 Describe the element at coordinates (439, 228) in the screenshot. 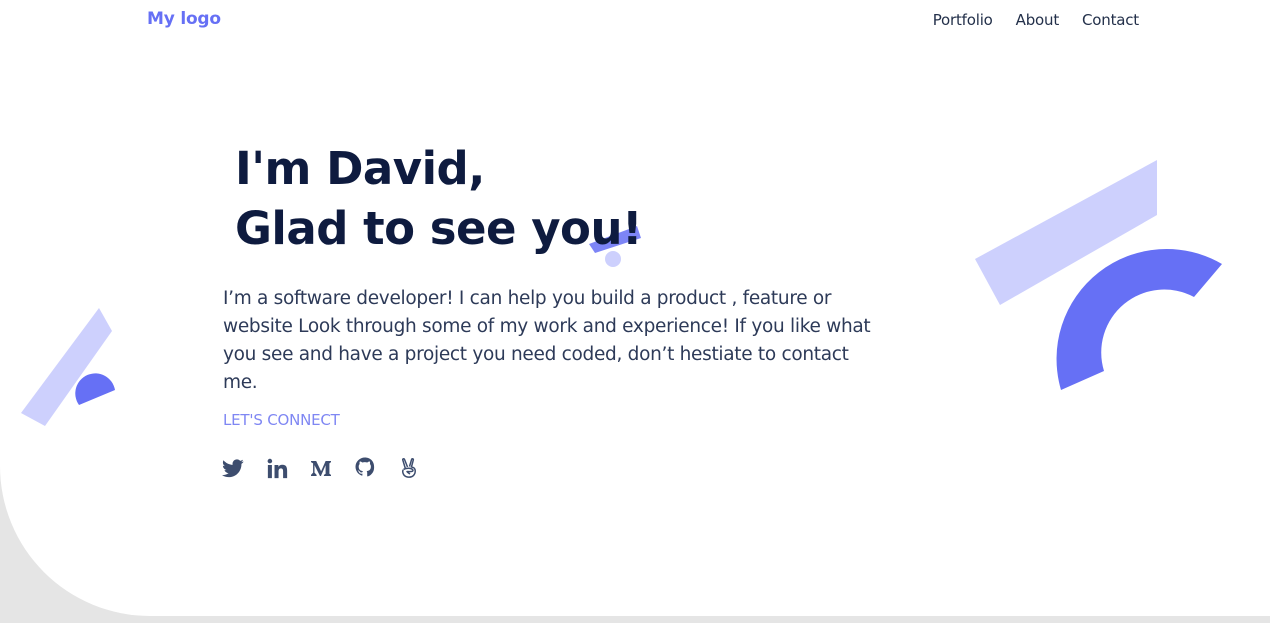

I see `hero-title-line-2: Glad to see you!` at that location.